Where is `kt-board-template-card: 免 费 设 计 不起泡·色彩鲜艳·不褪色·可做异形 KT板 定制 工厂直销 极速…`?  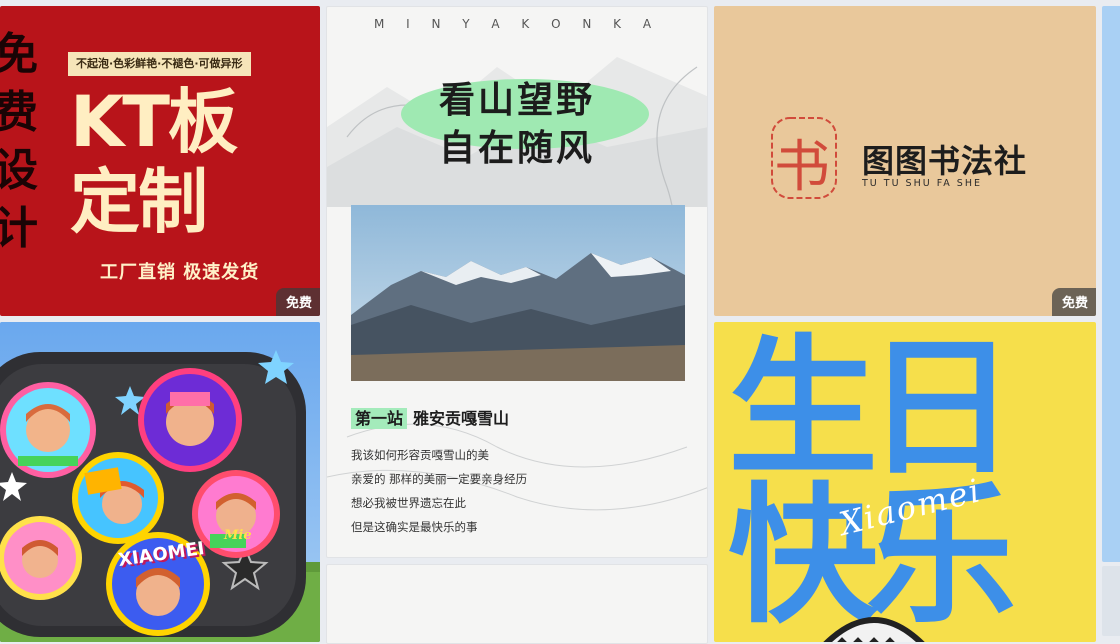 kt-board-template-card: 免 费 设 计 不起泡·色彩鲜艳·不褪色·可做异形 KT板 定制 工厂直销 极速… is located at coordinates (160, 161).